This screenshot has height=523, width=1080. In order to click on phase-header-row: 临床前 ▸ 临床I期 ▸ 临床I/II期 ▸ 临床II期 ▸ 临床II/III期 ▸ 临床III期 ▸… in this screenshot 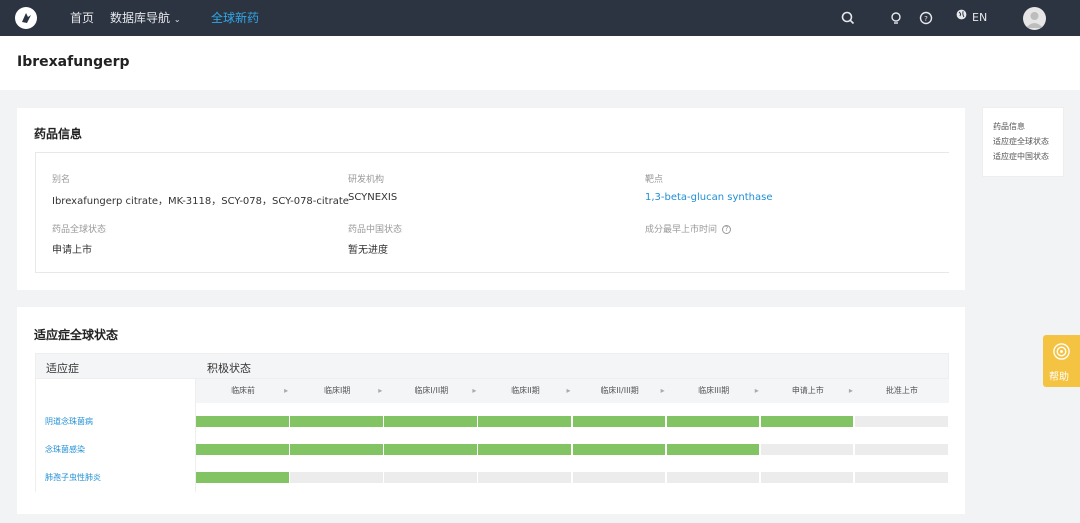, I will do `click(572, 391)`.